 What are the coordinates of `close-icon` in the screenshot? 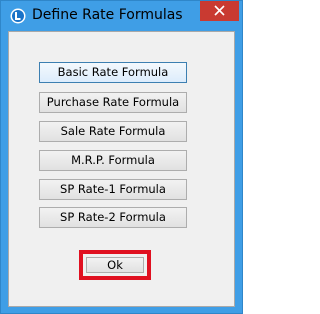 It's located at (219, 10).